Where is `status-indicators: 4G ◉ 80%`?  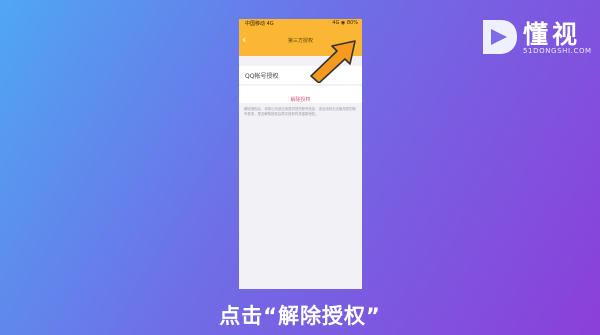
status-indicators: 4G ◉ 80% is located at coordinates (345, 23).